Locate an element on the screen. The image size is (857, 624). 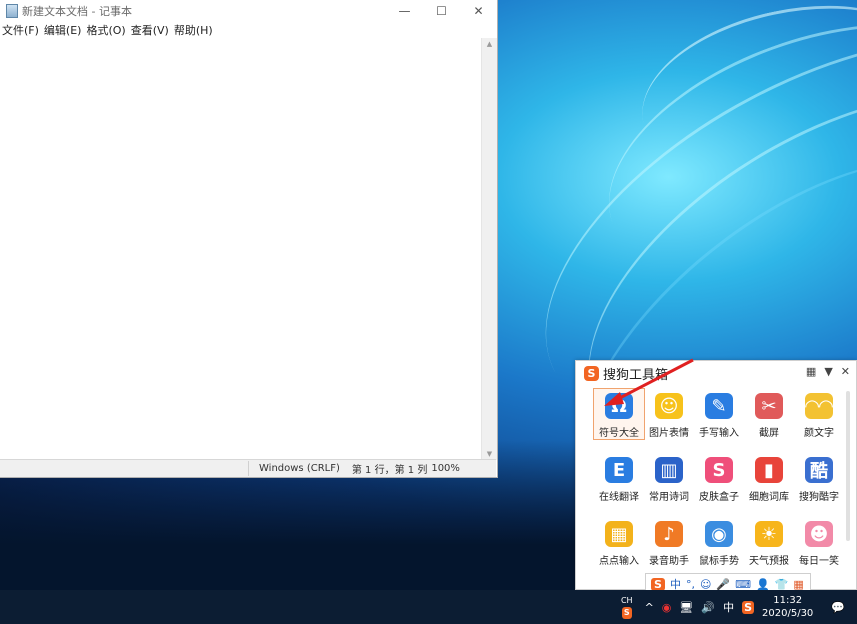
minimize-button: — is located at coordinates (404, 11).